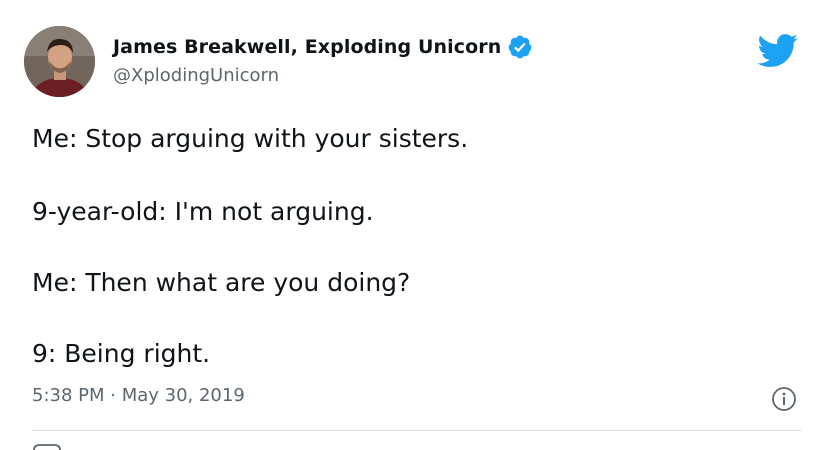 This screenshot has height=450, width=828. What do you see at coordinates (307, 47) in the screenshot?
I see `author-display-name: James Breakwell, Exploding Unicorn` at bounding box center [307, 47].